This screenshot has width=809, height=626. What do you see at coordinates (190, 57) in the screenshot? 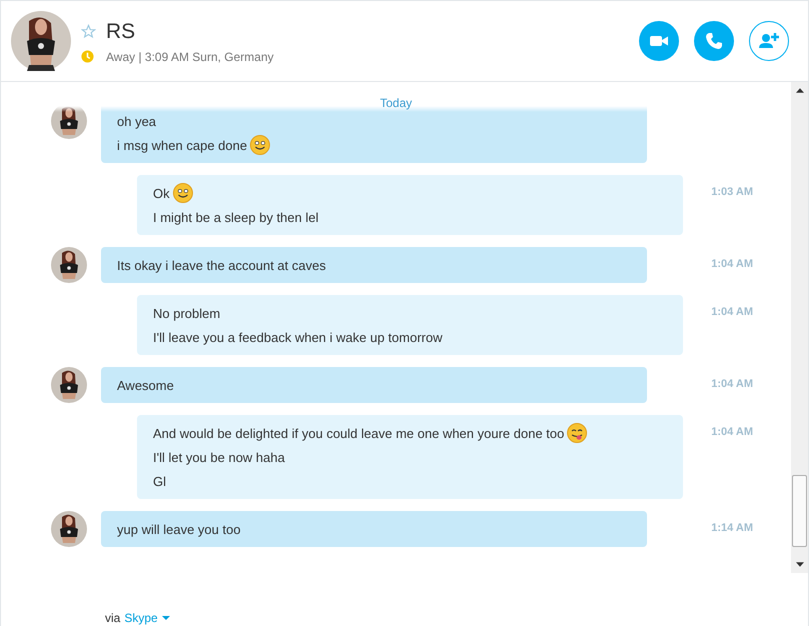
I see `status-text: Away | 3:09 AM Surn, Germany` at bounding box center [190, 57].